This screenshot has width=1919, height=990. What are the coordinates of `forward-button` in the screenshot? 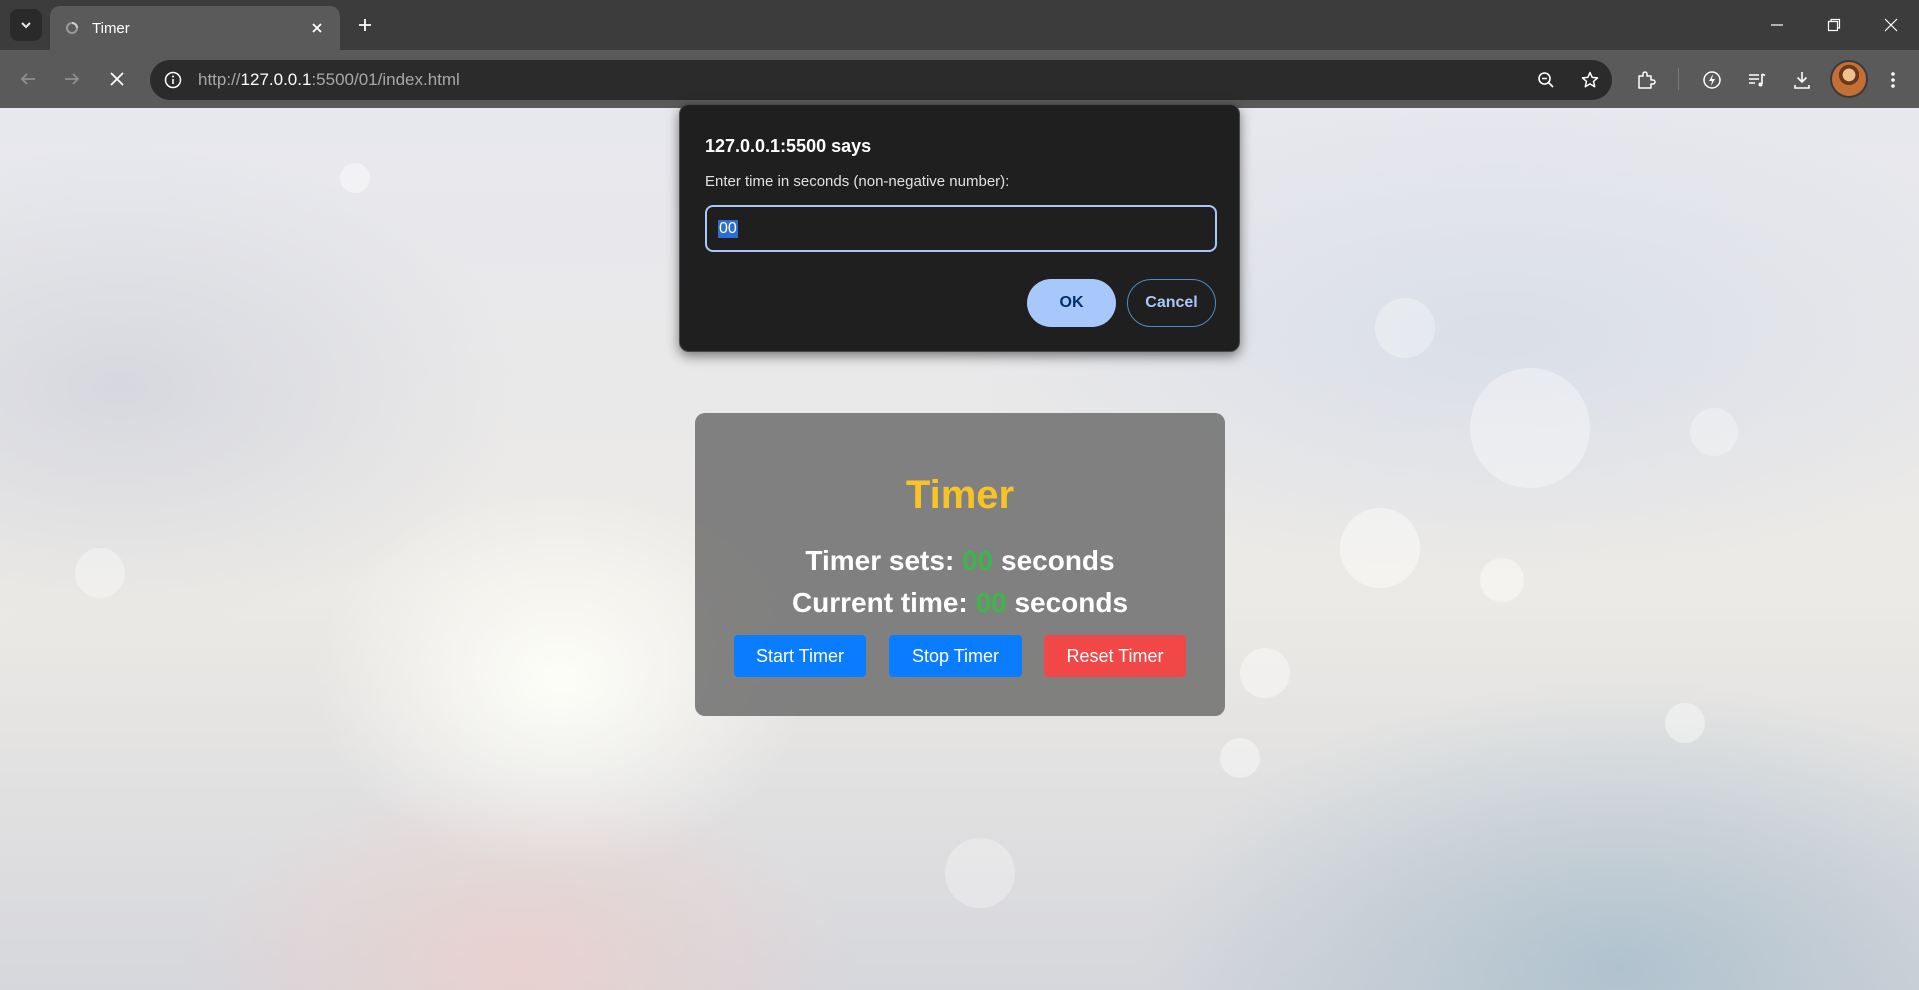 It's located at (72, 79).